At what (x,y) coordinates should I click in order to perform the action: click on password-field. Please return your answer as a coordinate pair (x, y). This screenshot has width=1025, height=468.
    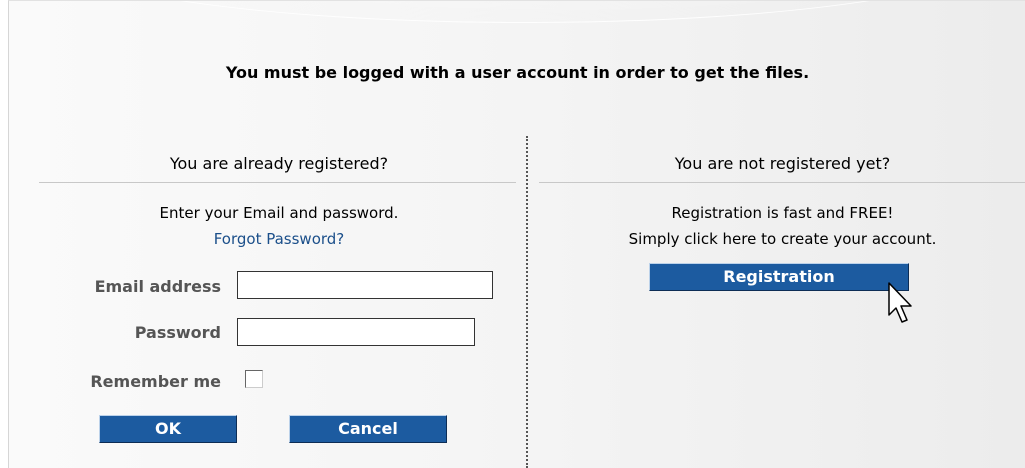
    Looking at the image, I should click on (356, 332).